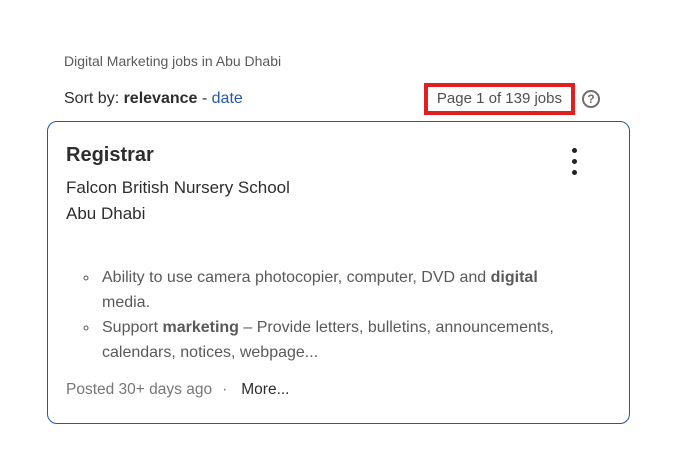 This screenshot has height=449, width=684. I want to click on job-location: Abu Dhabi, so click(106, 213).